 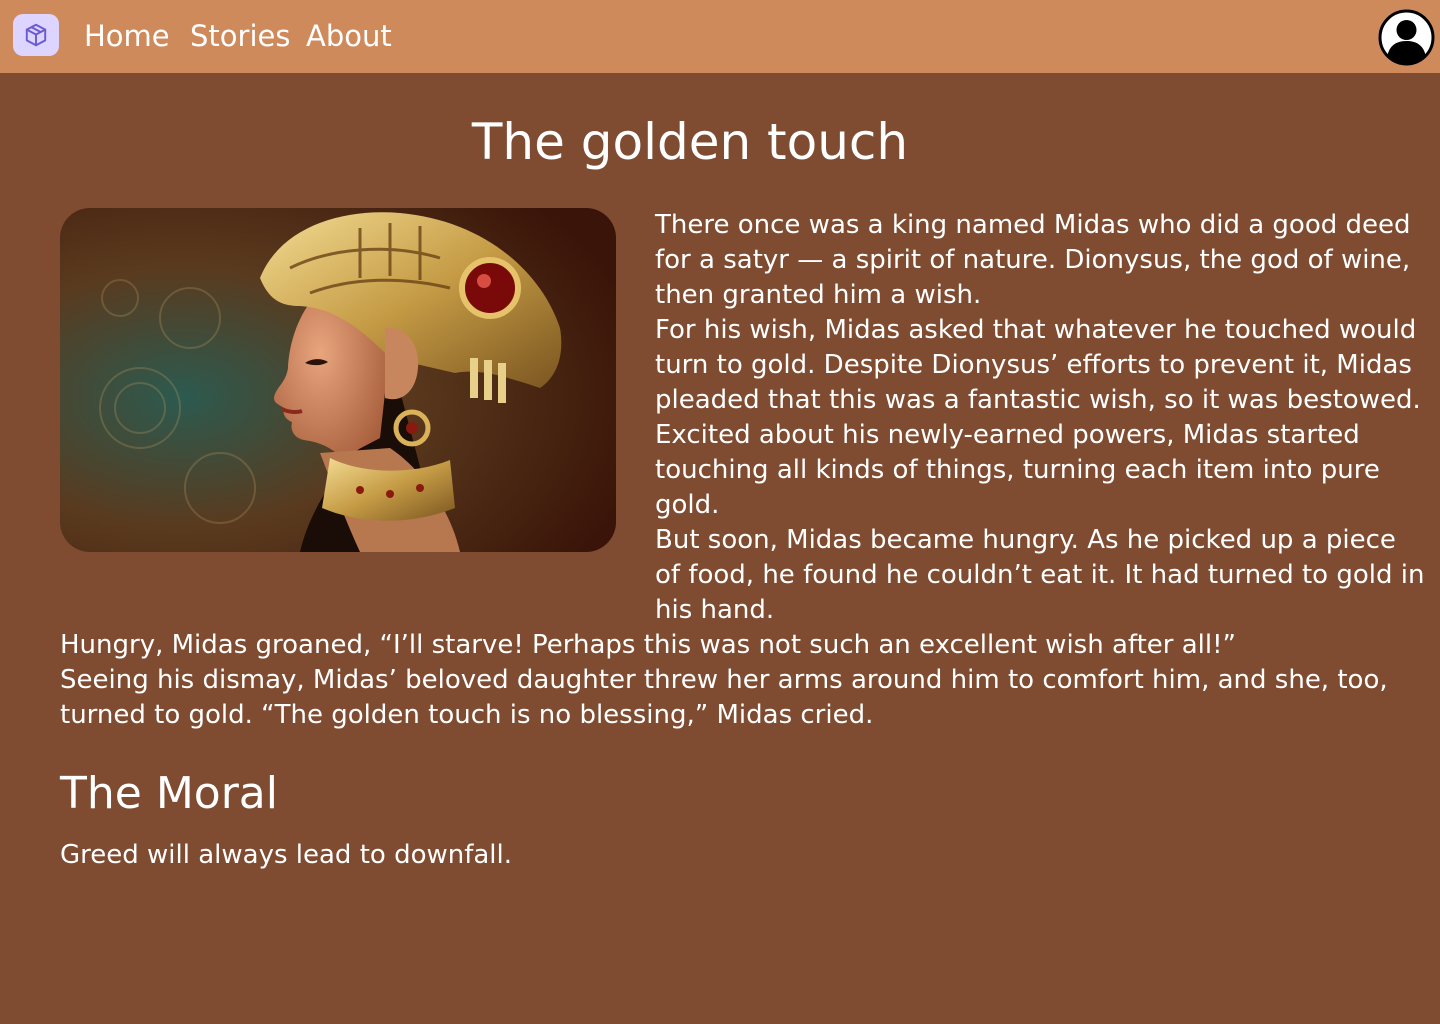 I want to click on moral-heading: The Moral, so click(x=169, y=793).